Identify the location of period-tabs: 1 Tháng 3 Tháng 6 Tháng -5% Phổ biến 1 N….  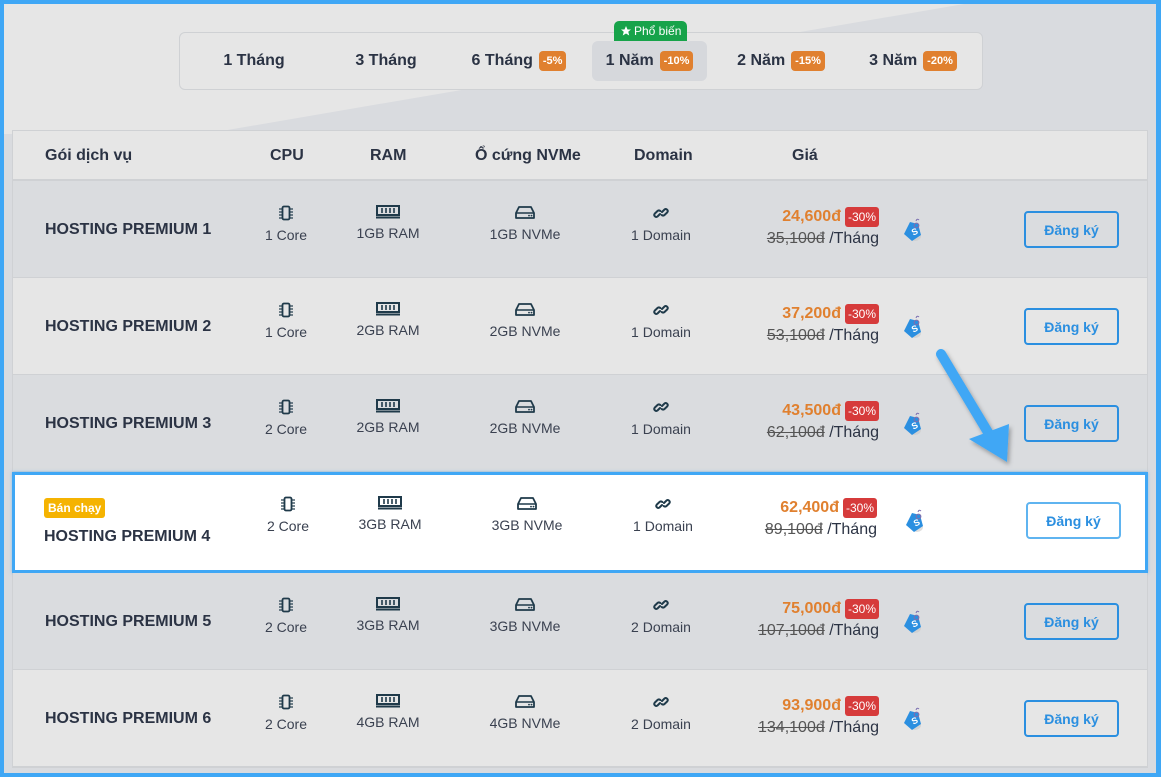
(581, 55).